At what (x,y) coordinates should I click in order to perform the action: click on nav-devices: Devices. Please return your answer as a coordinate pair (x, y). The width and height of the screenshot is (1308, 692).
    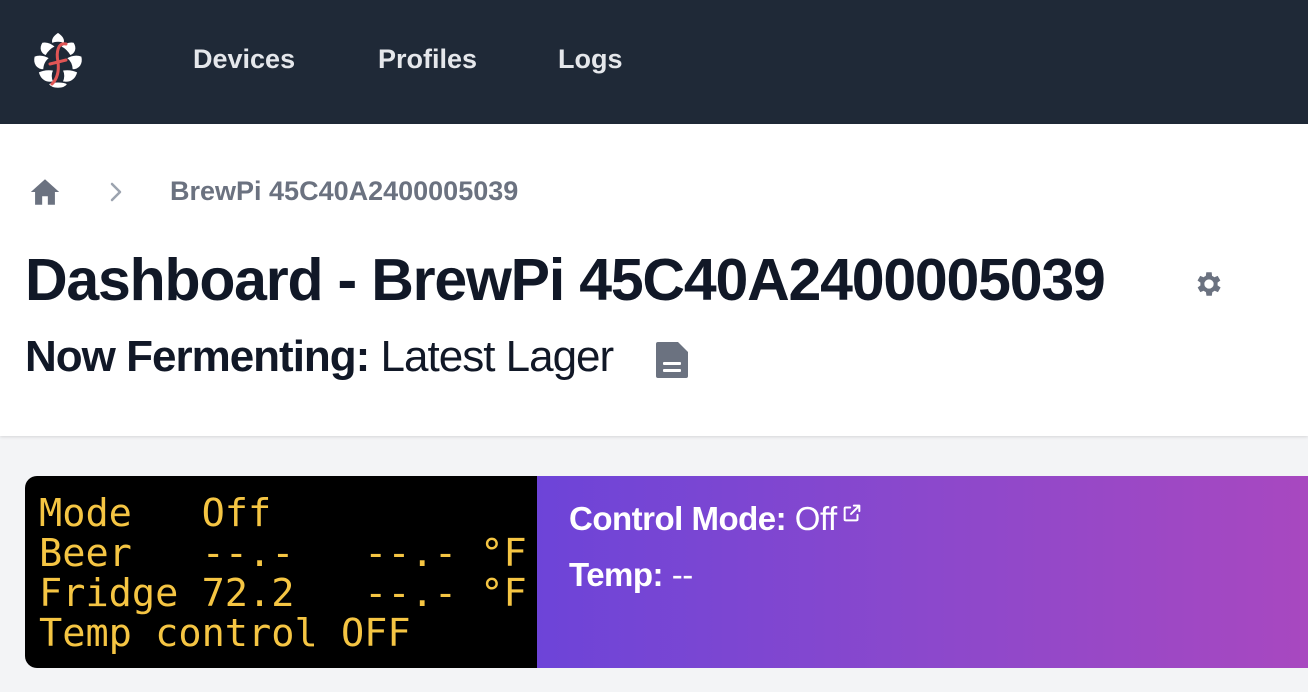
    Looking at the image, I should click on (244, 59).